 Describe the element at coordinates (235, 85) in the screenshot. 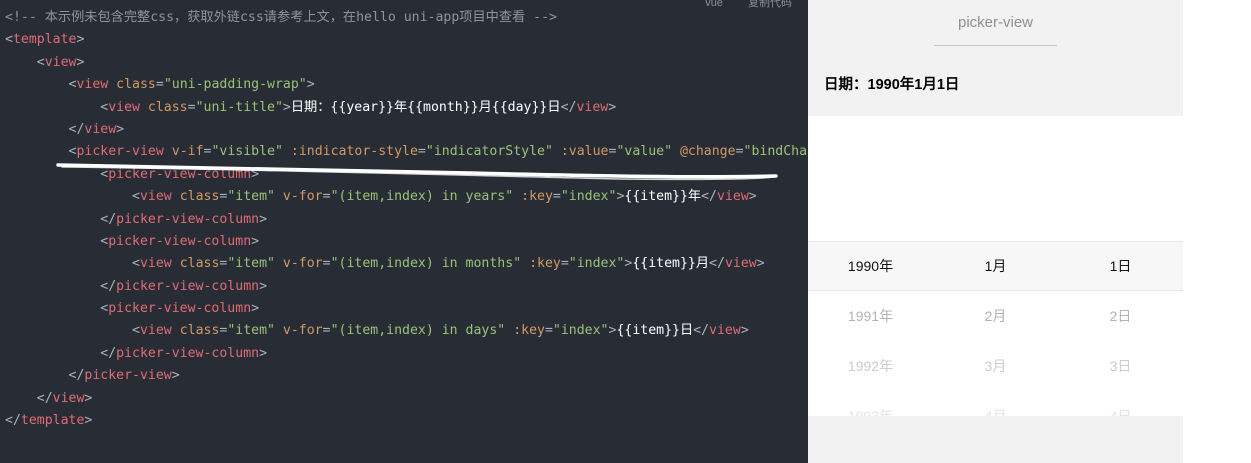

I see `code-token: "uni-padding-wrap"` at that location.